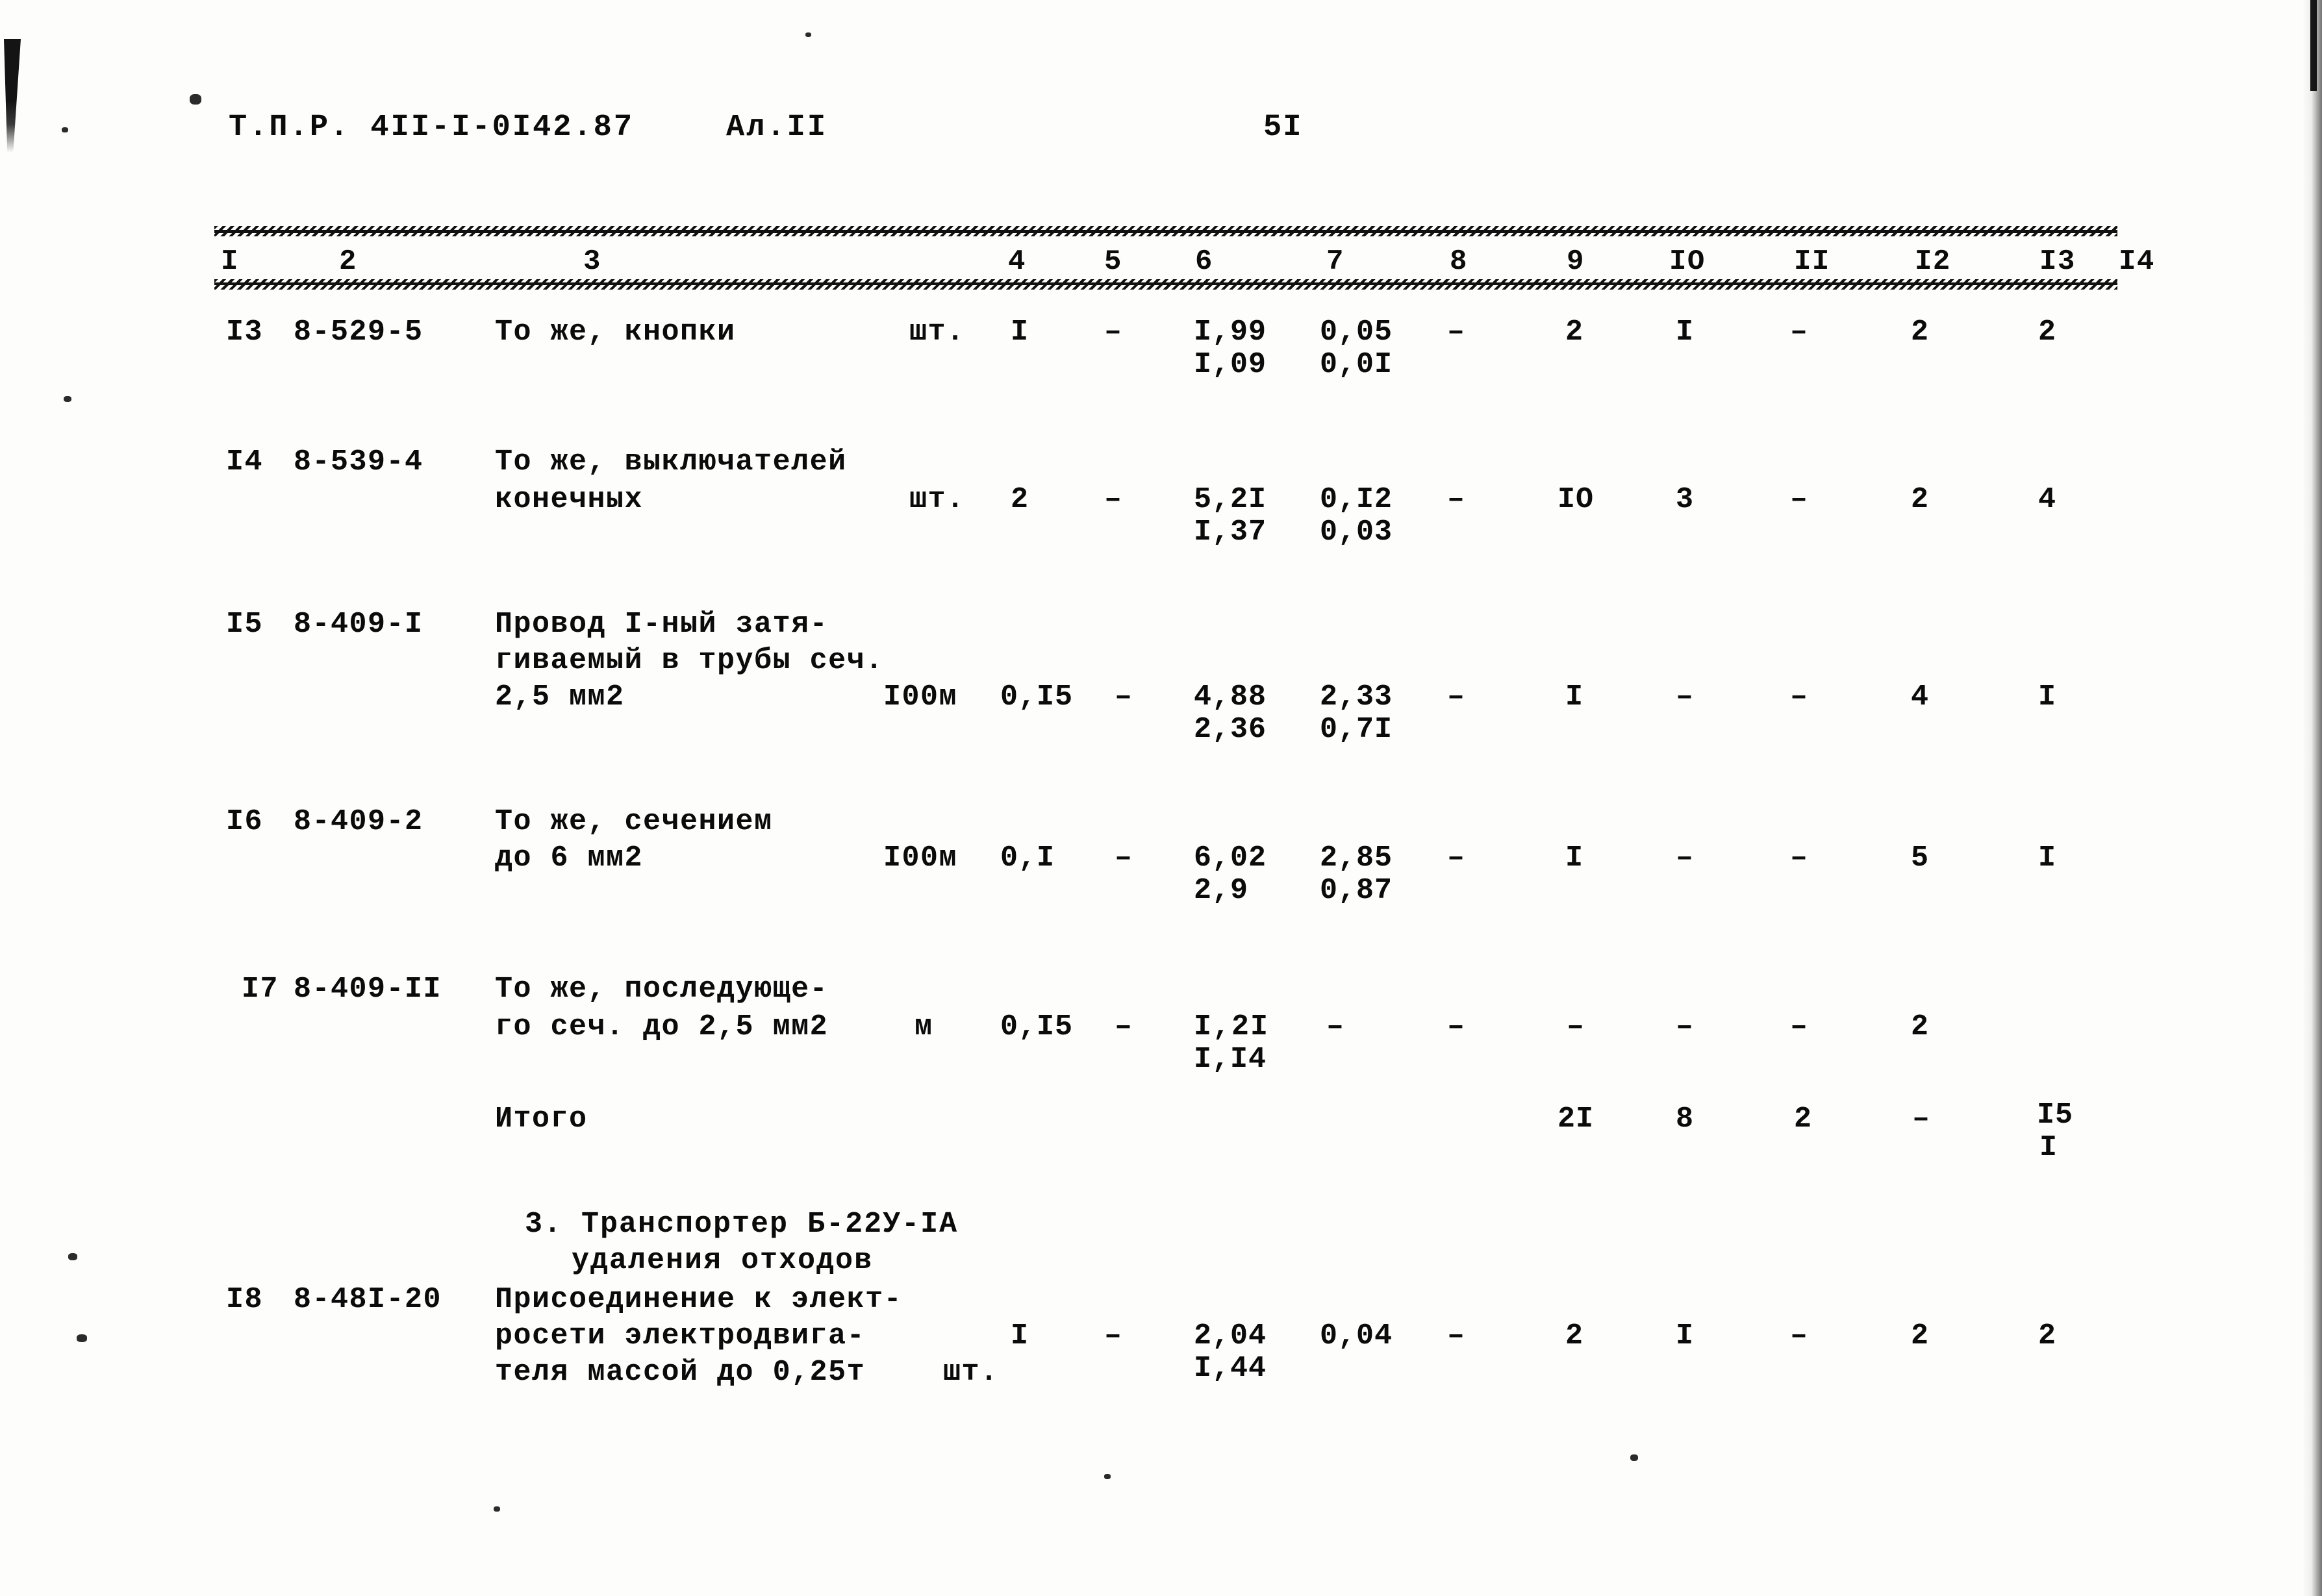 The image size is (2322, 1596). What do you see at coordinates (1576, 499) in the screenshot?
I see `row-col9: IO` at bounding box center [1576, 499].